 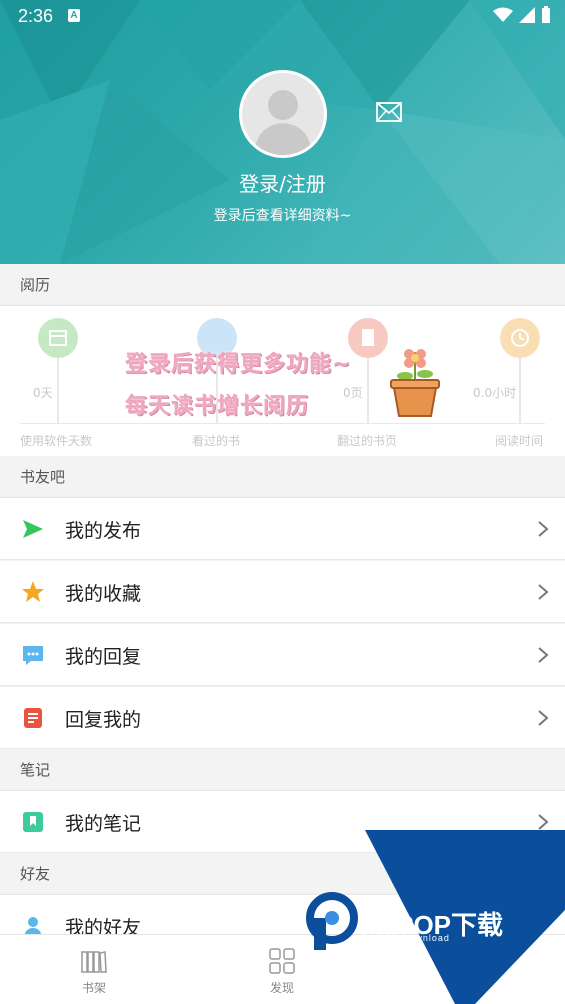 I want to click on menu-item-my-posts: 我的发布, so click(x=282, y=529).